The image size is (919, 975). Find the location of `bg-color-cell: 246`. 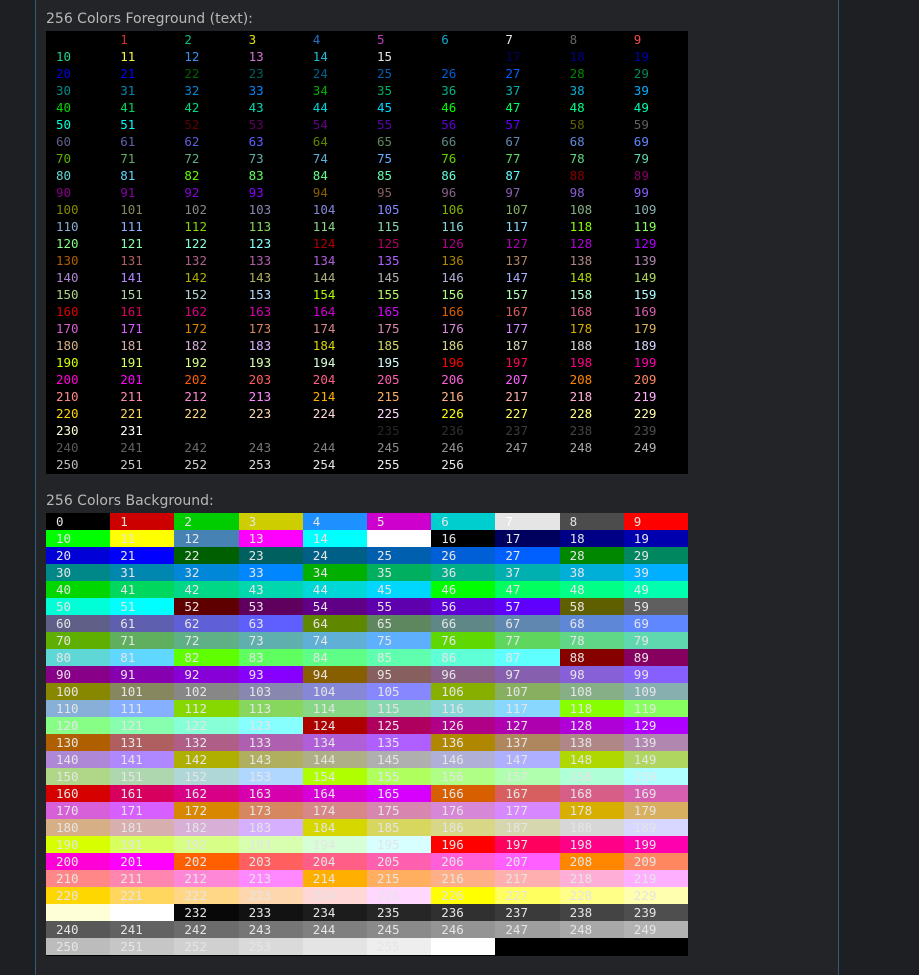

bg-color-cell: 246 is located at coordinates (463, 929).